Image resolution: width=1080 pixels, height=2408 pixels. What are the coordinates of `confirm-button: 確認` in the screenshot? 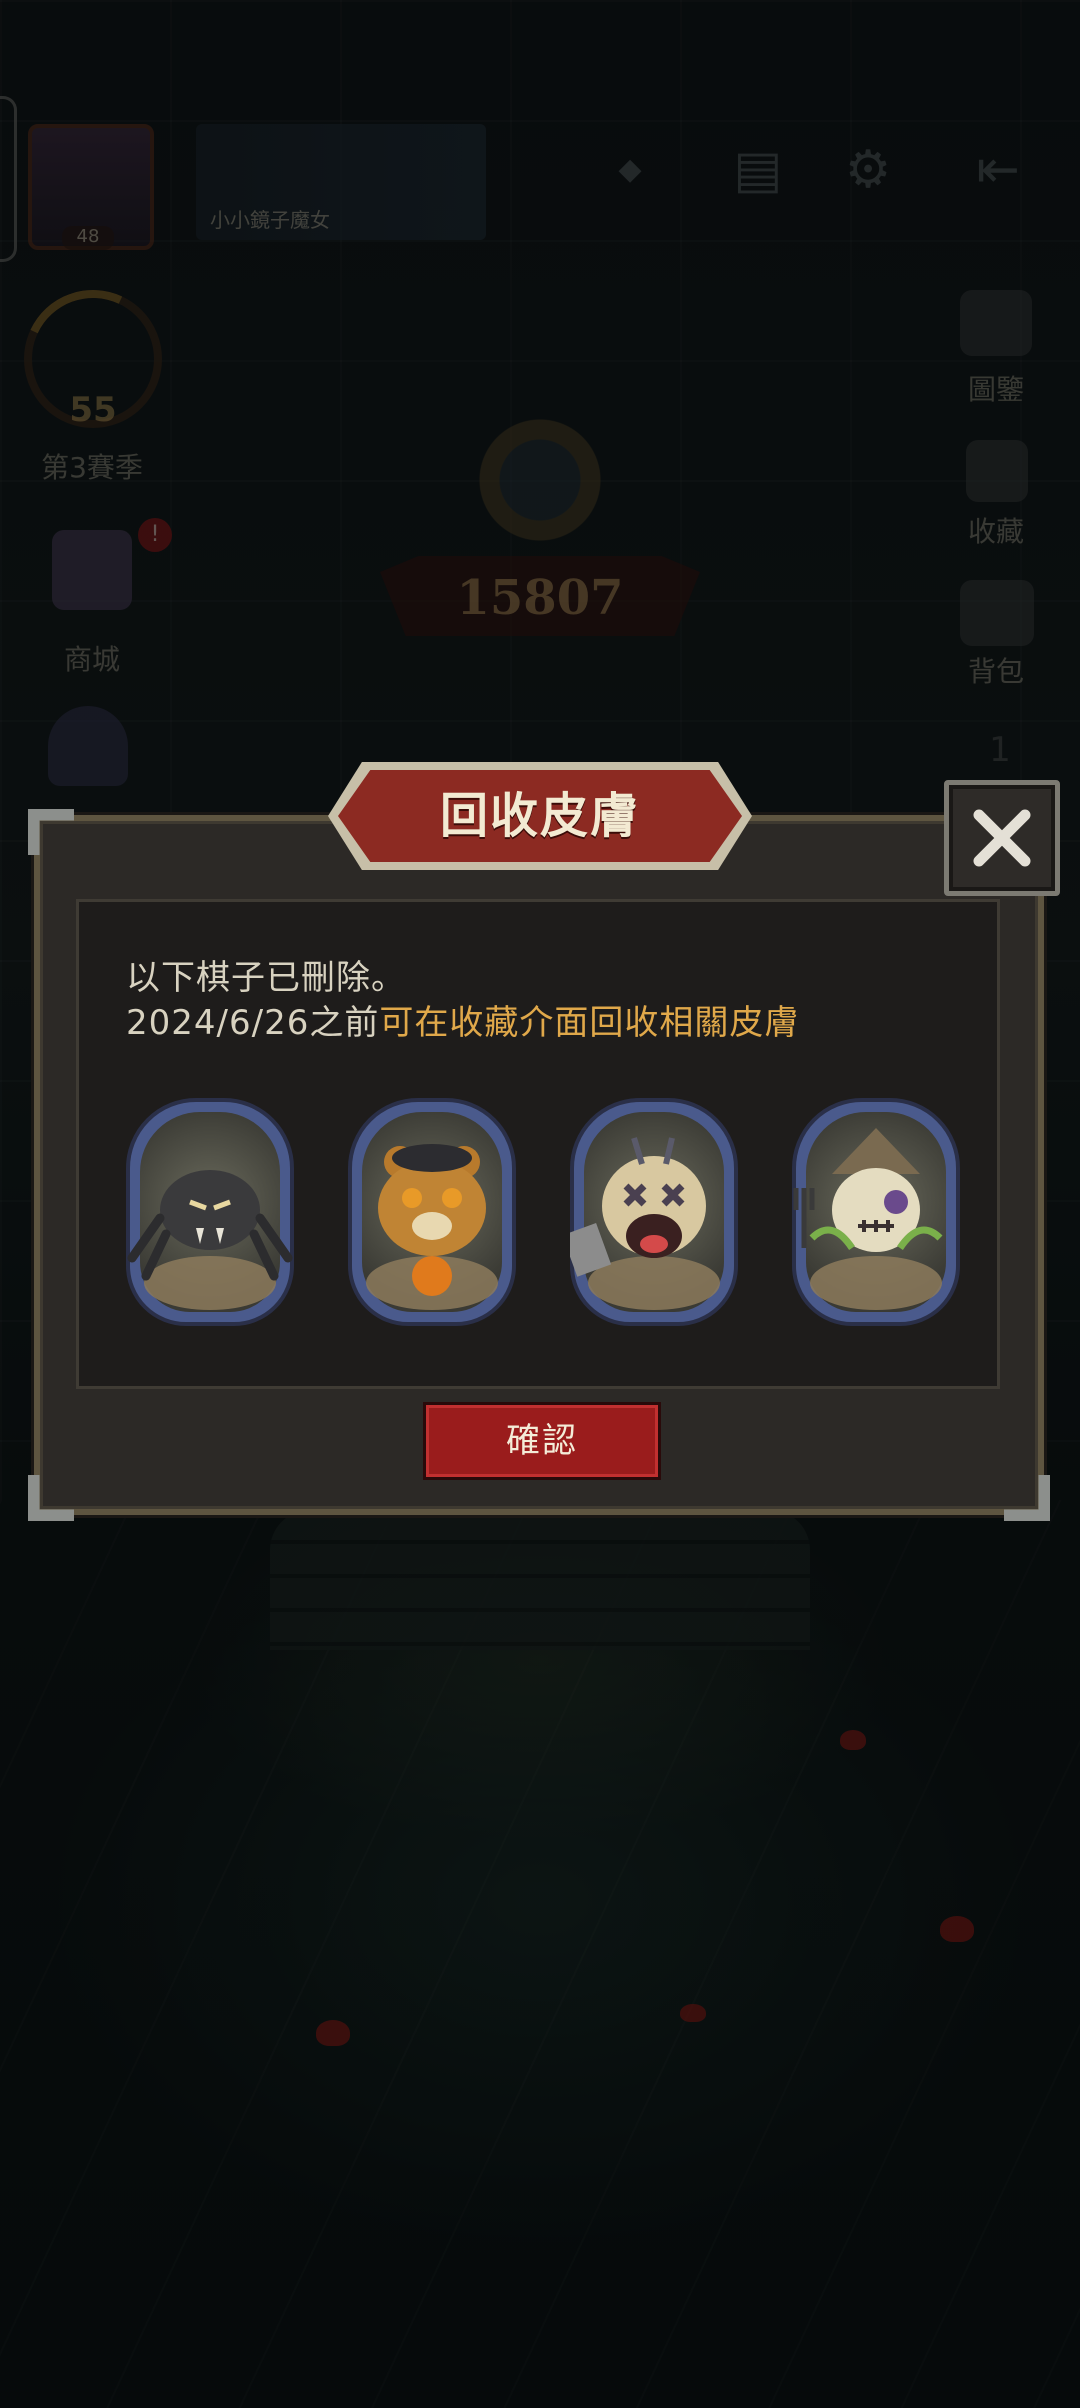 It's located at (542, 1441).